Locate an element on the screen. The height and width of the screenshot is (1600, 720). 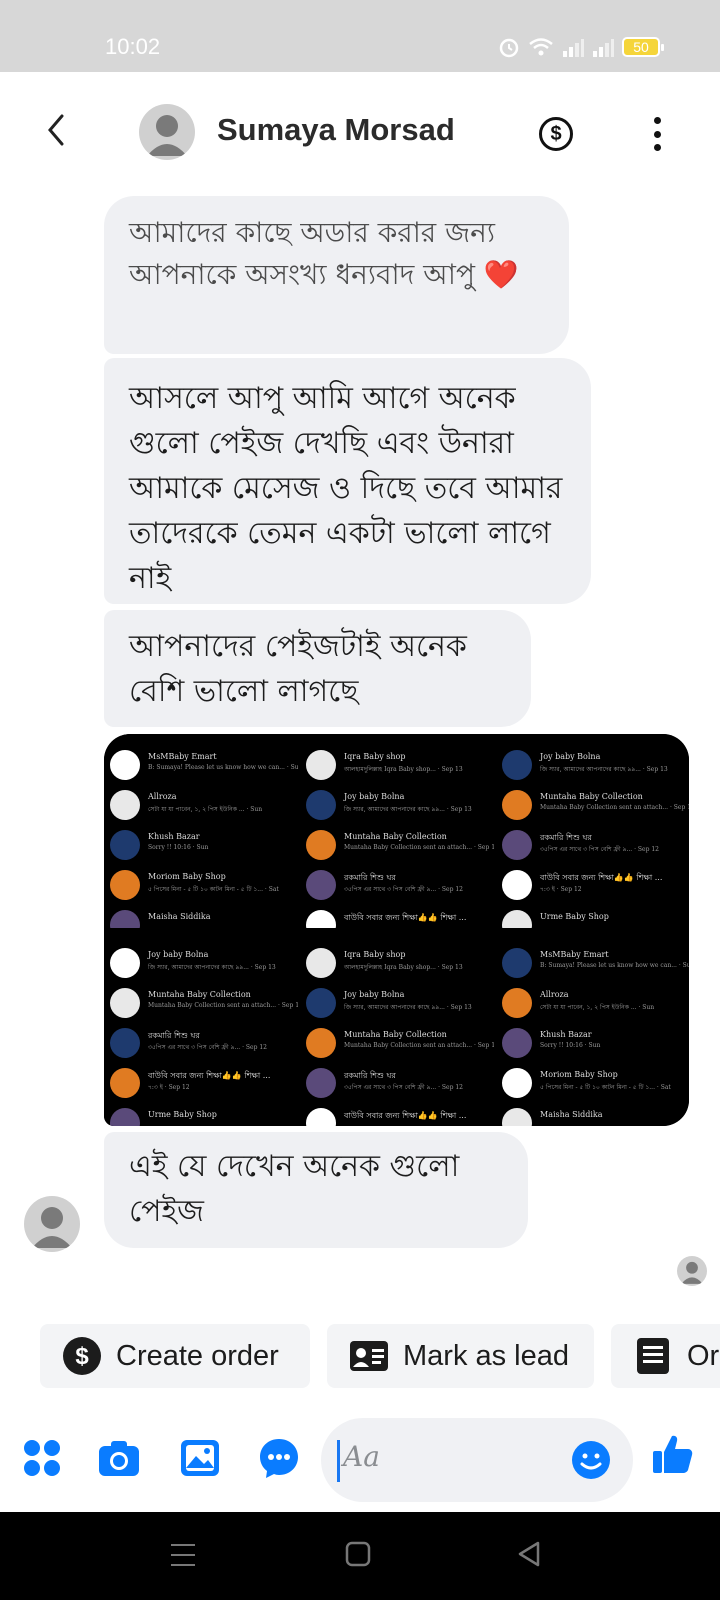
message-bubble: এই যে দেখেন অনেক গুলো পেইজ is located at coordinates (316, 1190).